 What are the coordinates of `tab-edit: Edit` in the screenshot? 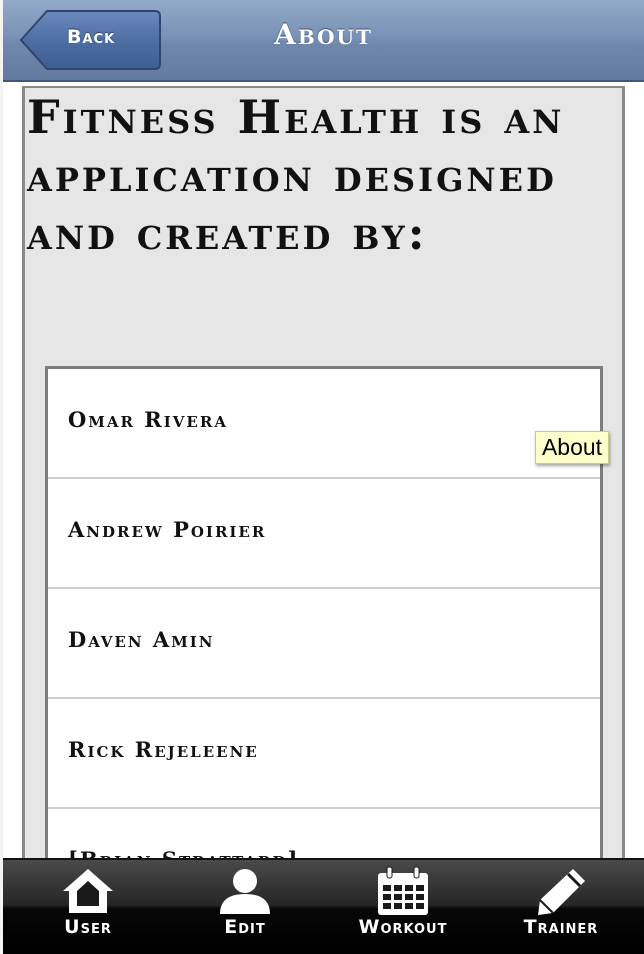 It's located at (245, 909).